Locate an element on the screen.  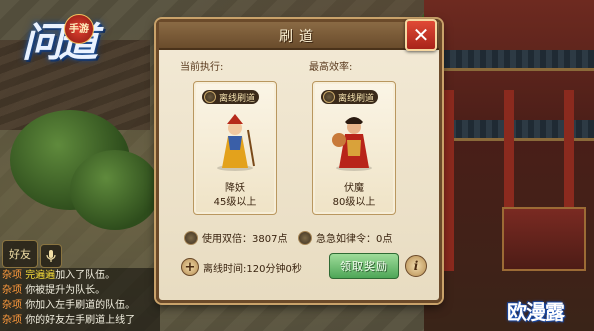
chat-line: 杂项 你被提升为队长。 is located at coordinates (80, 290).